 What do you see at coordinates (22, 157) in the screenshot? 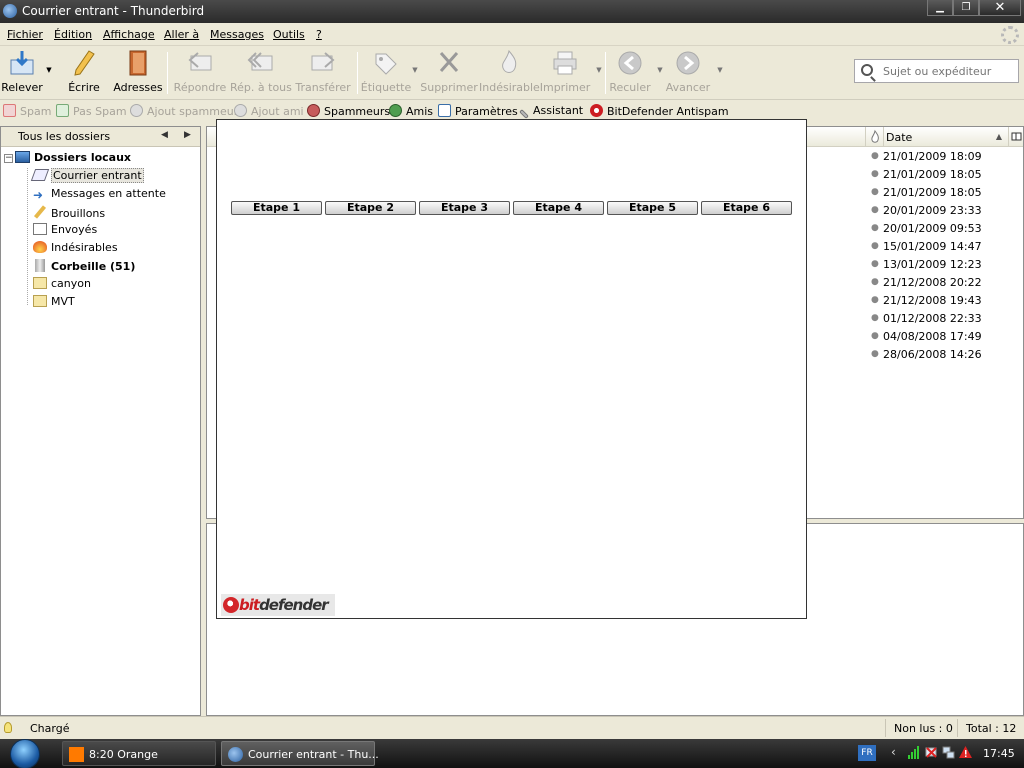
I see `computer-icon` at bounding box center [22, 157].